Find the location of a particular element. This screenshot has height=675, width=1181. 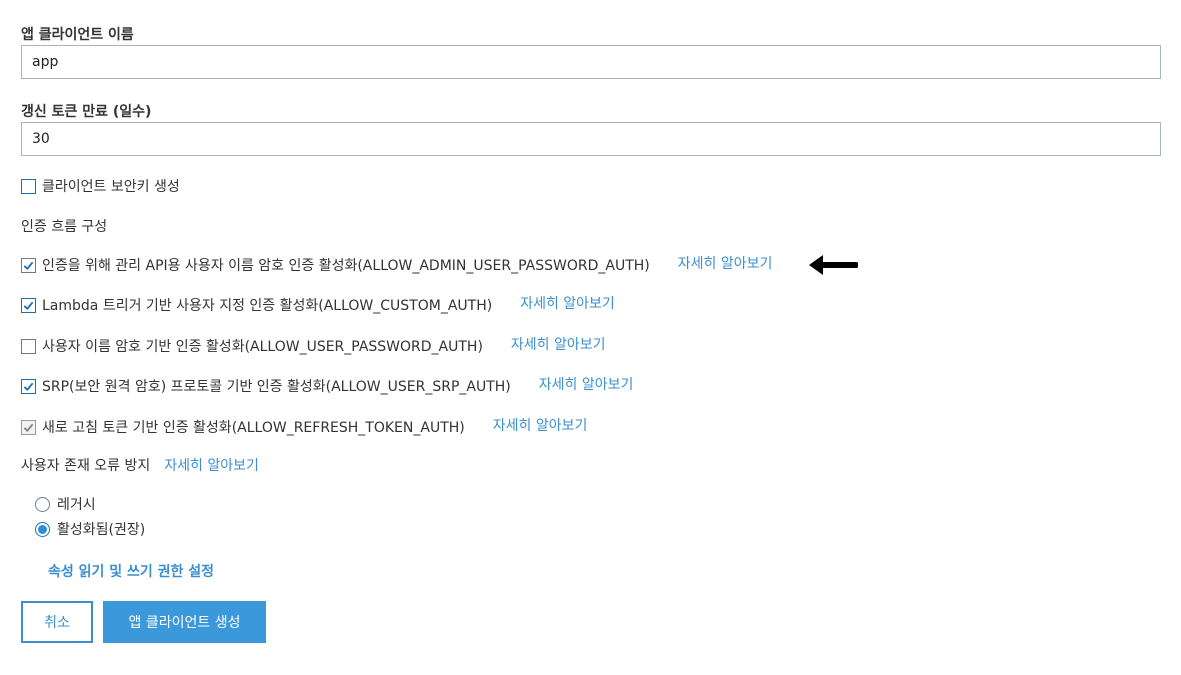

admin-user-password-checkbox is located at coordinates (28, 265).